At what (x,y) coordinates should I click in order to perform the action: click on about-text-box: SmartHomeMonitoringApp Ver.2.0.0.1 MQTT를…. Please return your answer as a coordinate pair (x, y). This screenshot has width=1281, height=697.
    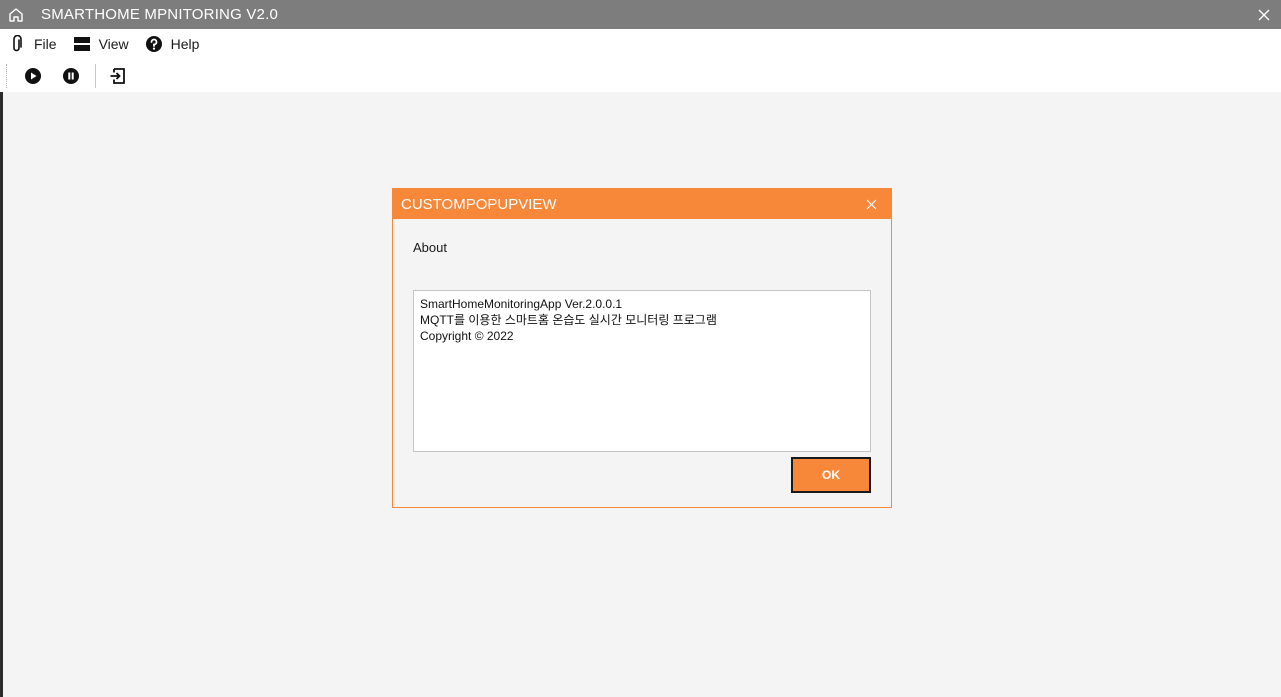
    Looking at the image, I should click on (642, 371).